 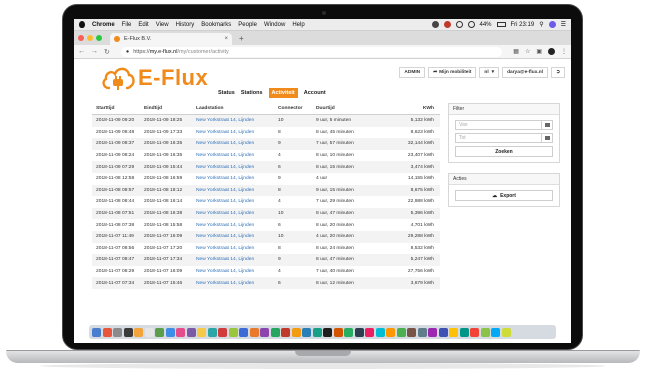 I want to click on column-header-kwh: KWh, so click(x=410, y=108).